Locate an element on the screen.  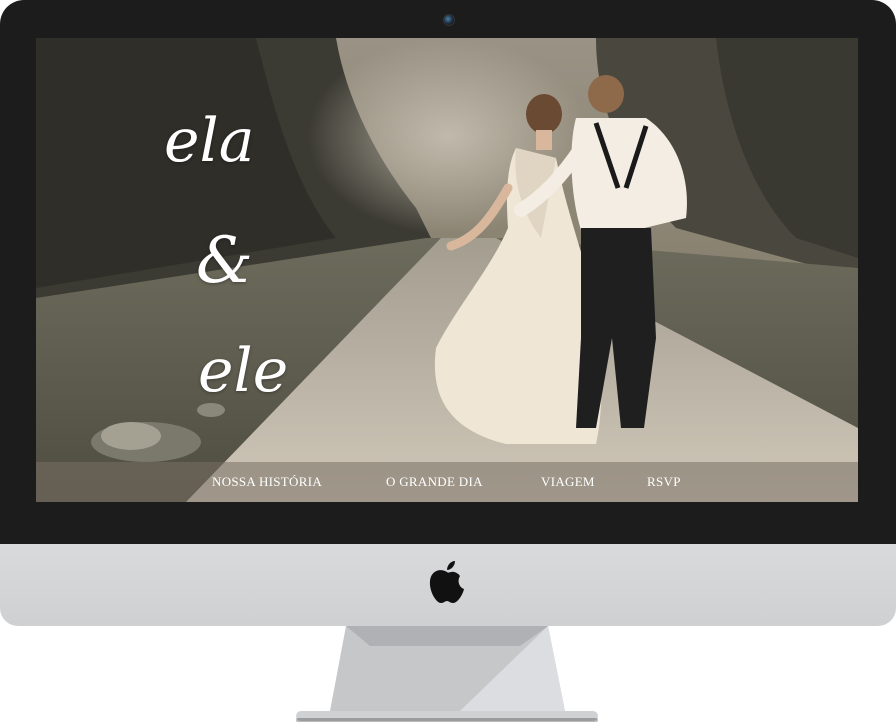
monitor-chin is located at coordinates (448, 585).